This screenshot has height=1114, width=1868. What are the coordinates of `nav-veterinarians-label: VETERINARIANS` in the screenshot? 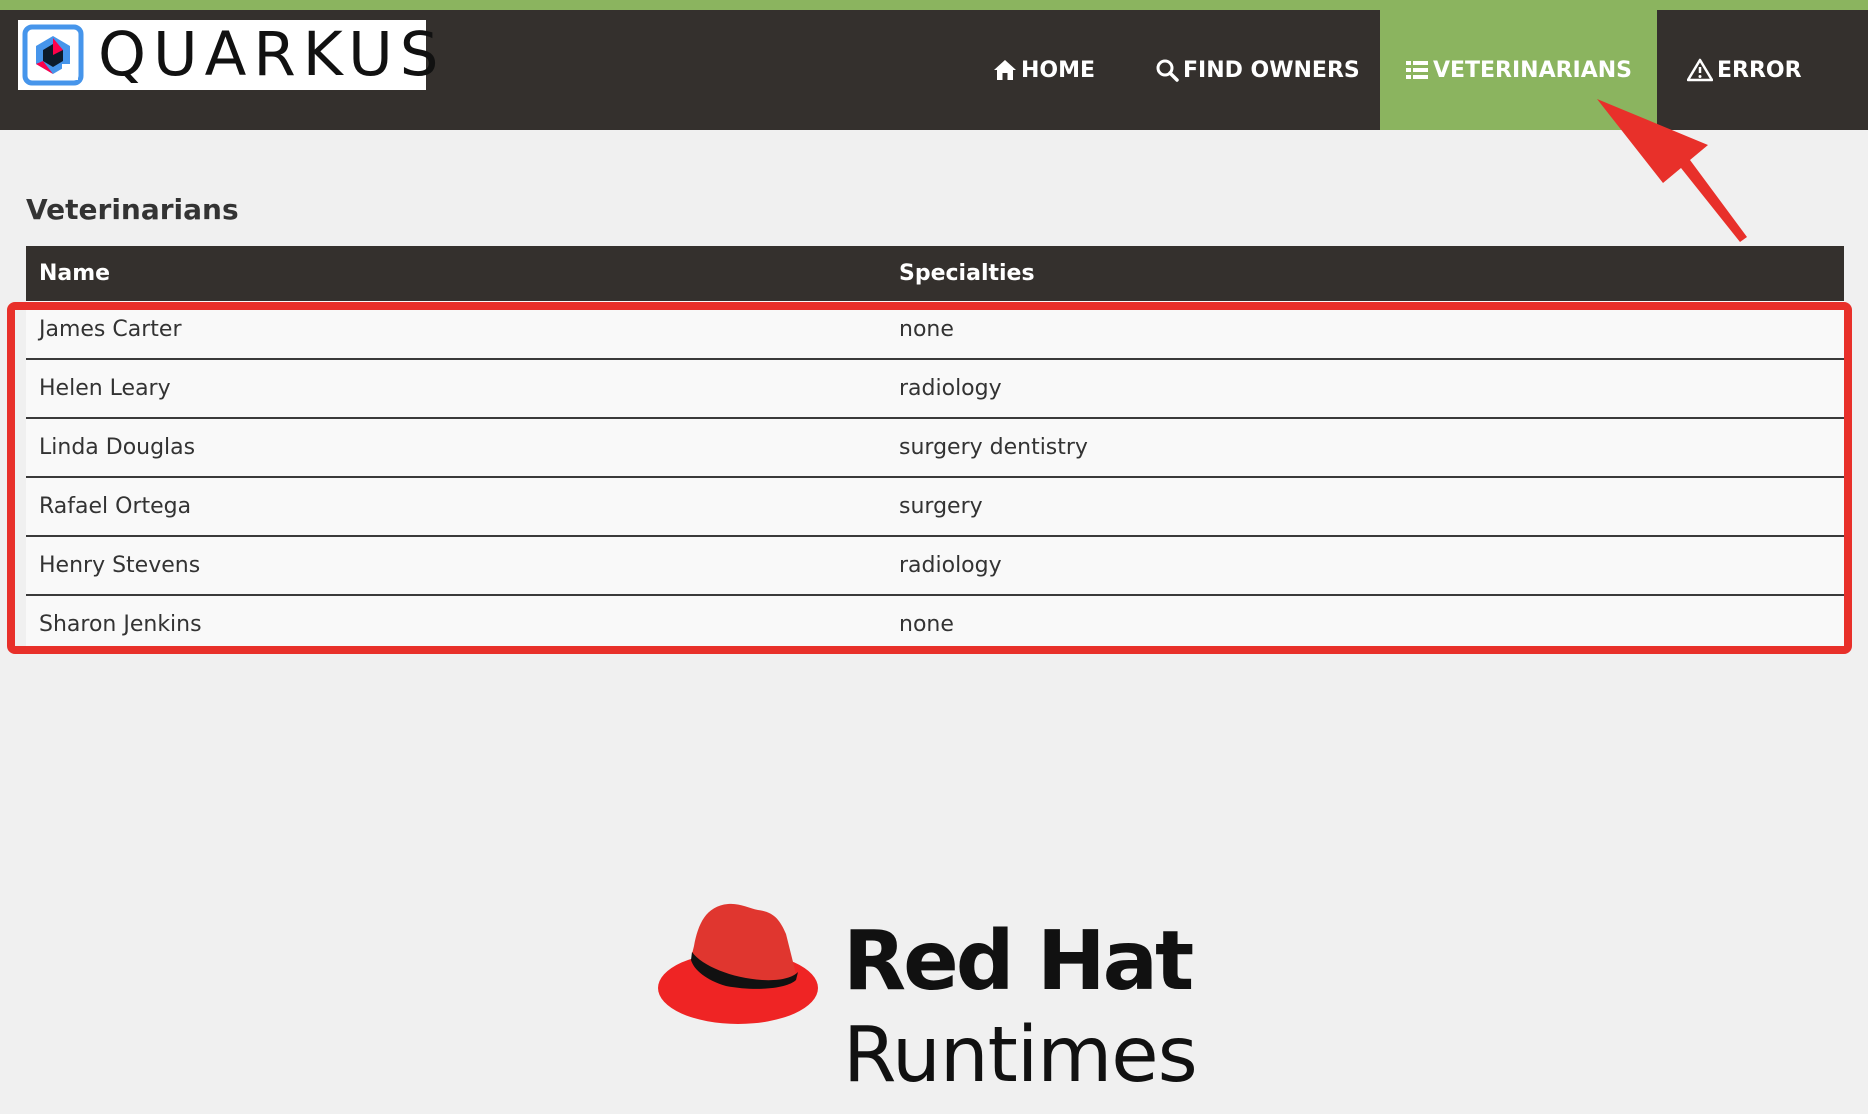 It's located at (1532, 70).